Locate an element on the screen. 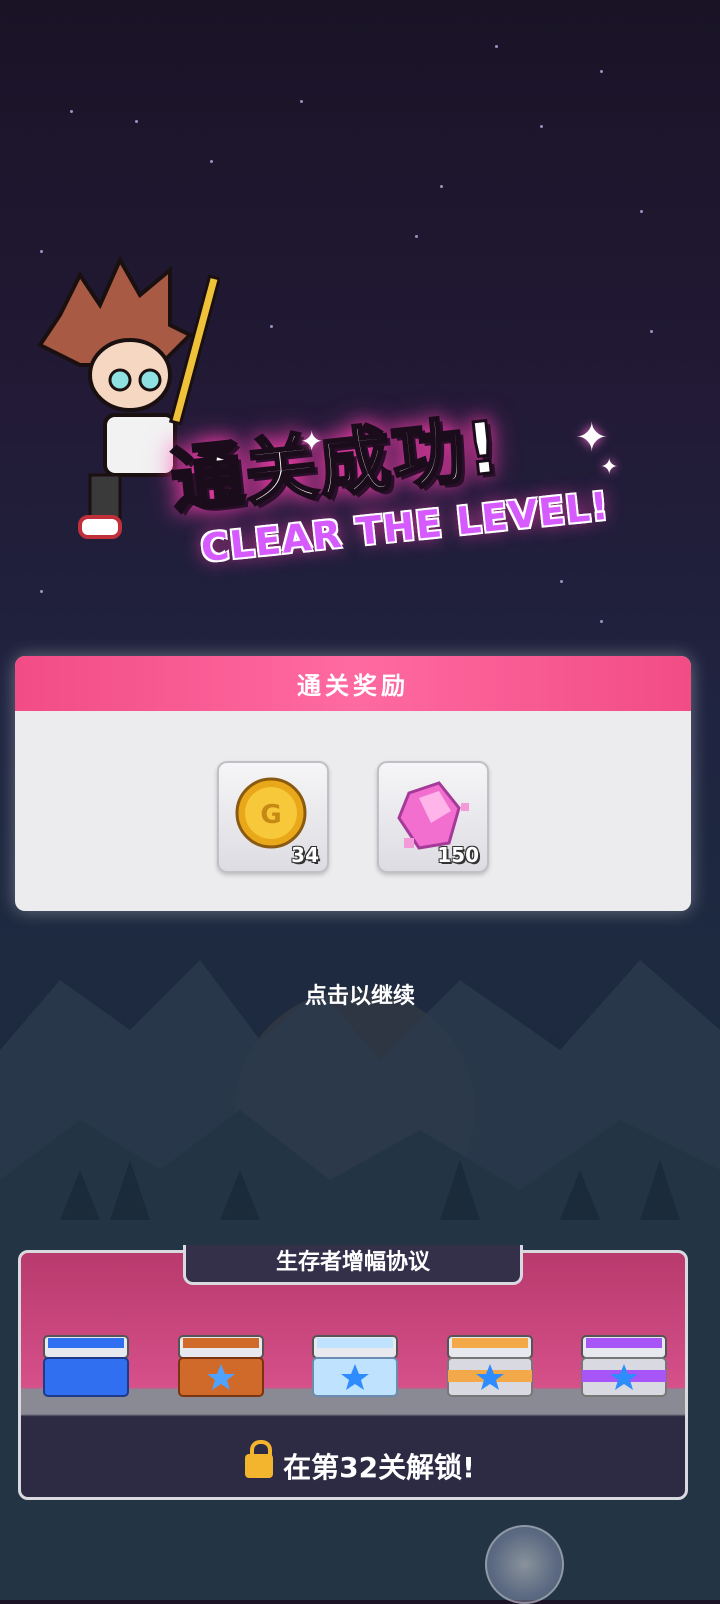 The image size is (720, 1604). reward-item: 150 is located at coordinates (433, 817).